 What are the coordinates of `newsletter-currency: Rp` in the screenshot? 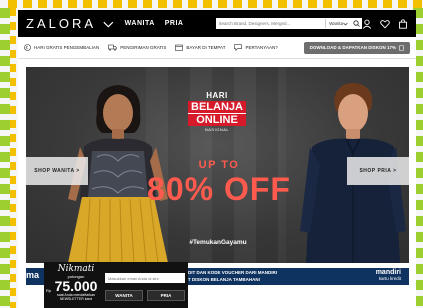 It's located at (49, 290).